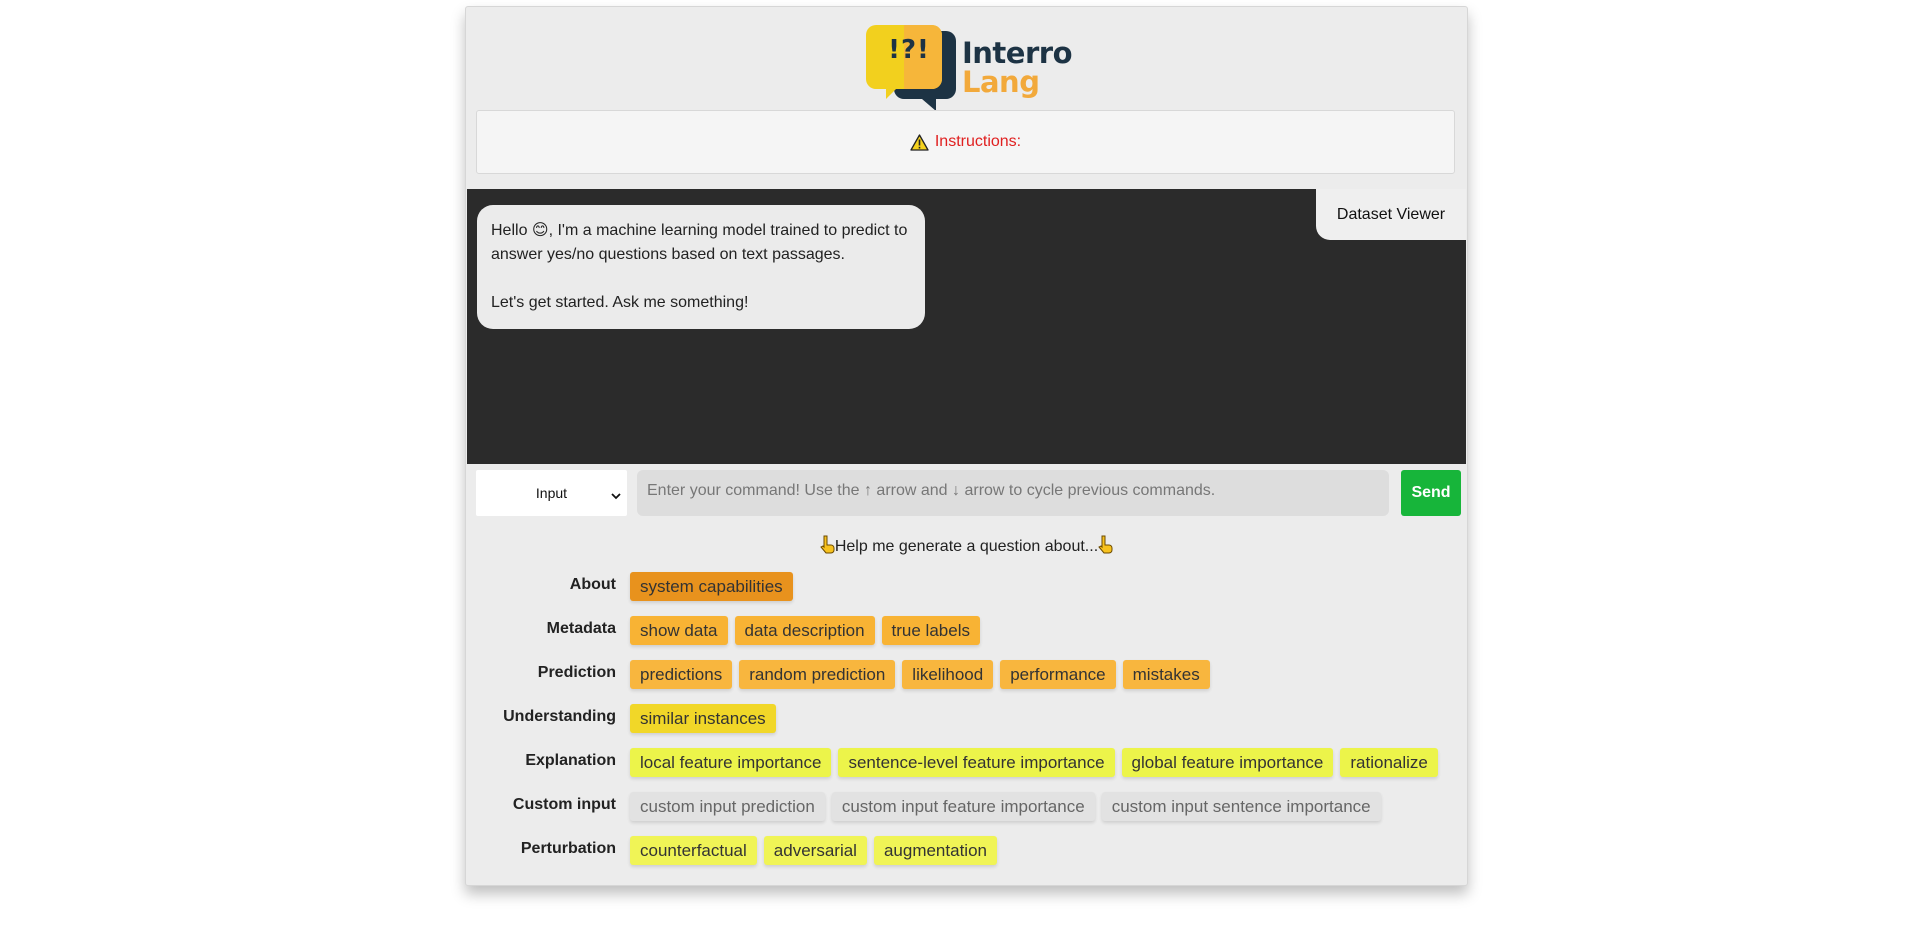 The height and width of the screenshot is (937, 1920). What do you see at coordinates (581, 628) in the screenshot?
I see `category-label: Metadata` at bounding box center [581, 628].